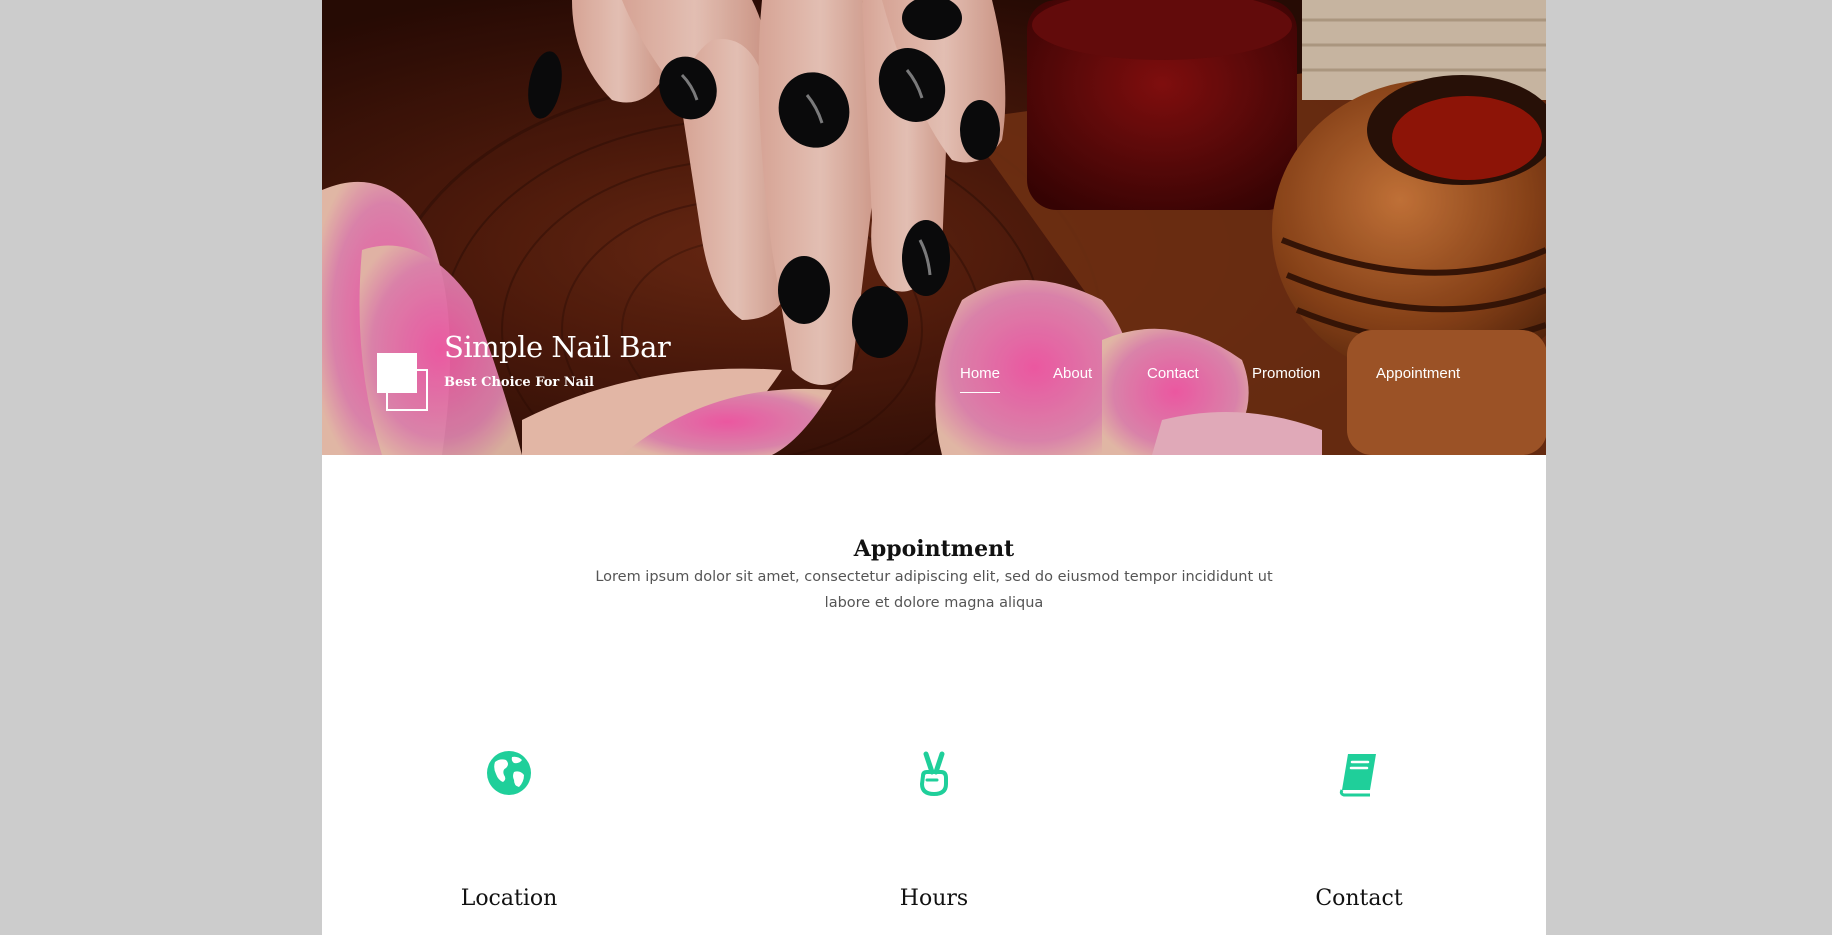 Image resolution: width=1832 pixels, height=935 pixels. Describe the element at coordinates (980, 378) in the screenshot. I see `nav-home: Home` at that location.